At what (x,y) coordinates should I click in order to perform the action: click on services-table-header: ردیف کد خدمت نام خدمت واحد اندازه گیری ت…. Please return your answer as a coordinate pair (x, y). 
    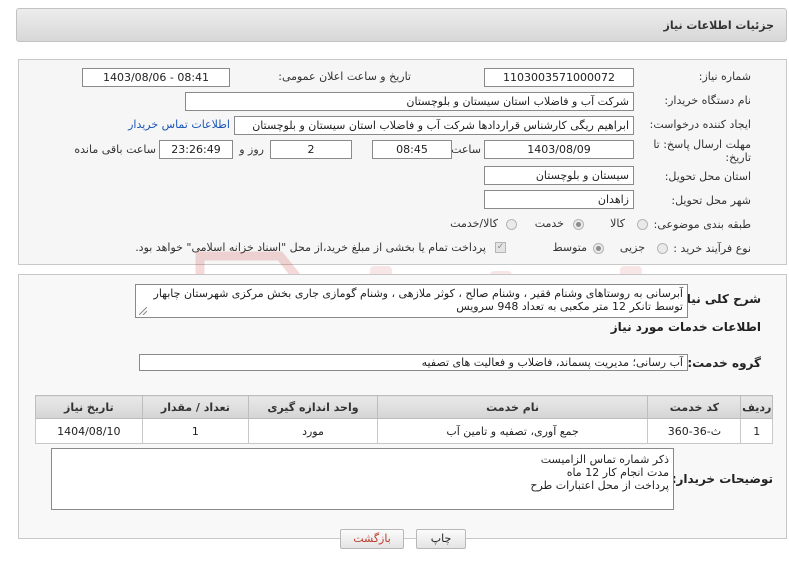
    Looking at the image, I should click on (404, 407).